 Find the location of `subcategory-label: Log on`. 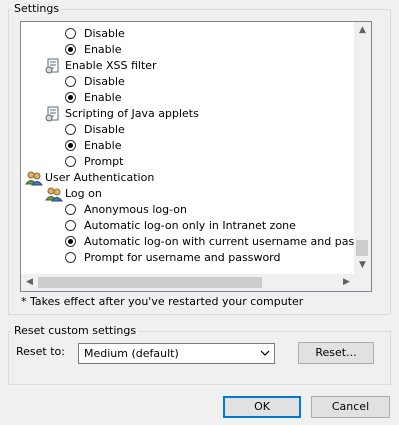

subcategory-label: Log on is located at coordinates (83, 193).